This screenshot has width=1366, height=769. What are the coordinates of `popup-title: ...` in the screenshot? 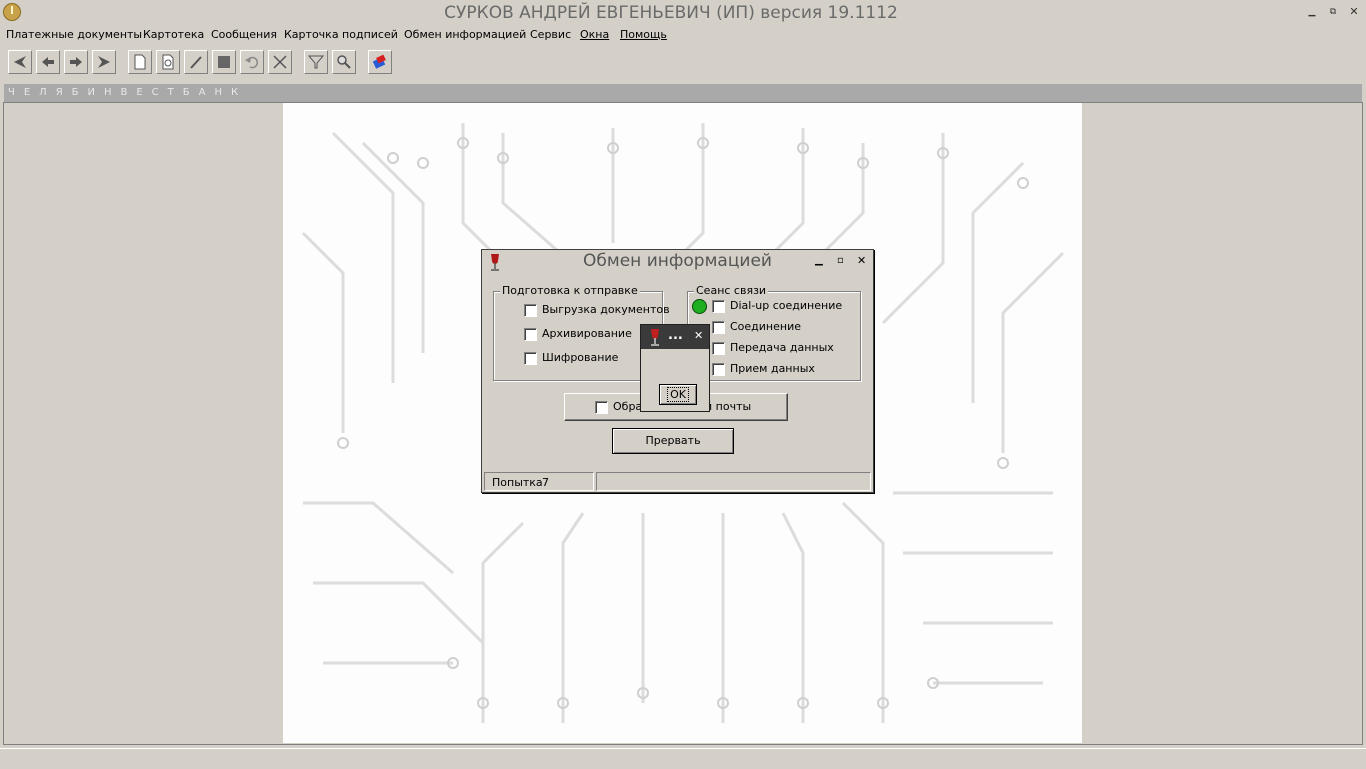 It's located at (675, 335).